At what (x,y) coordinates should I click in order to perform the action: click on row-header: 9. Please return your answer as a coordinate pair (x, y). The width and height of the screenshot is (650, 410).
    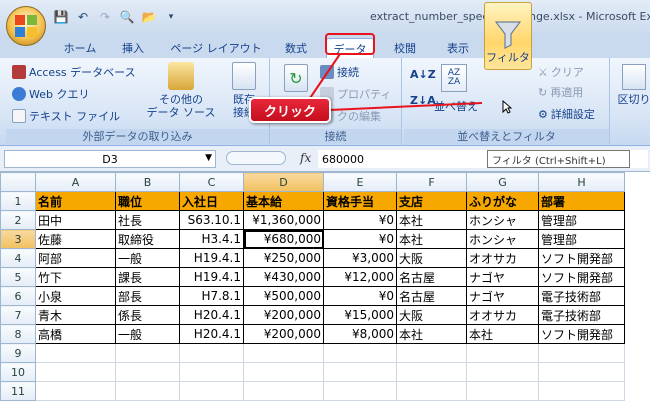
    Looking at the image, I should click on (18, 353).